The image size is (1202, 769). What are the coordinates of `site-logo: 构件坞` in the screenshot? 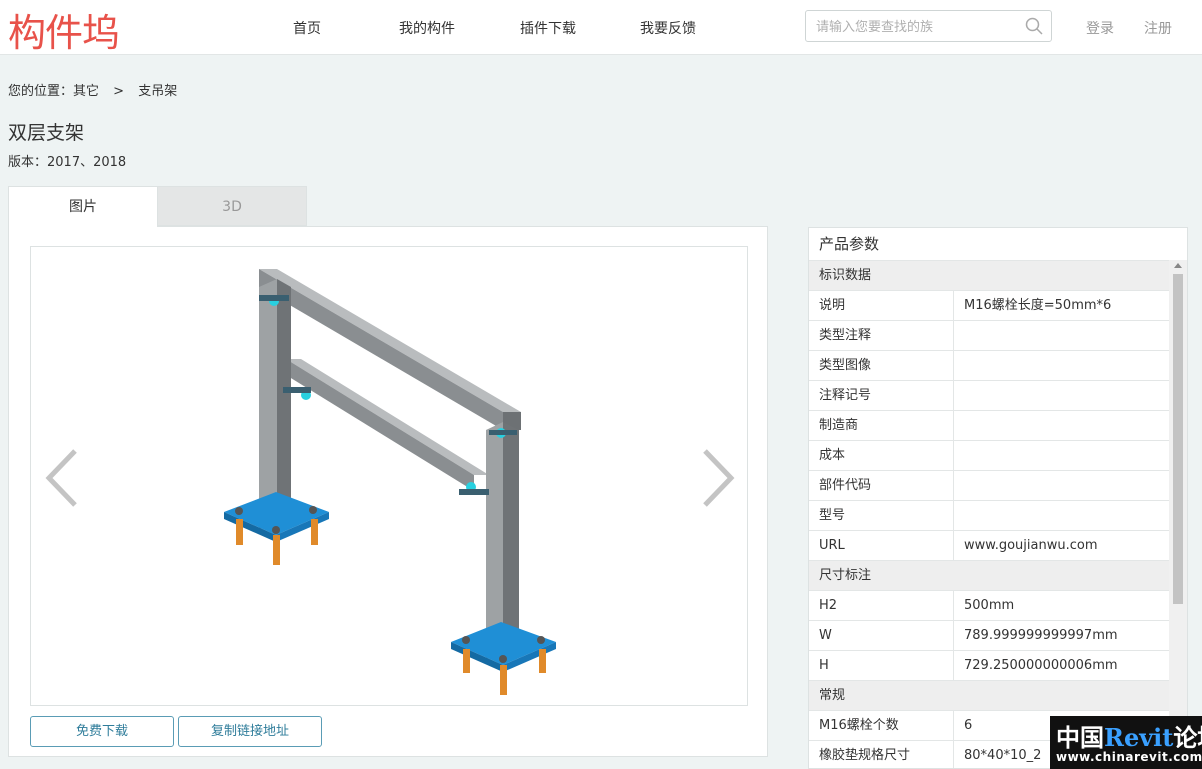 It's located at (64, 29).